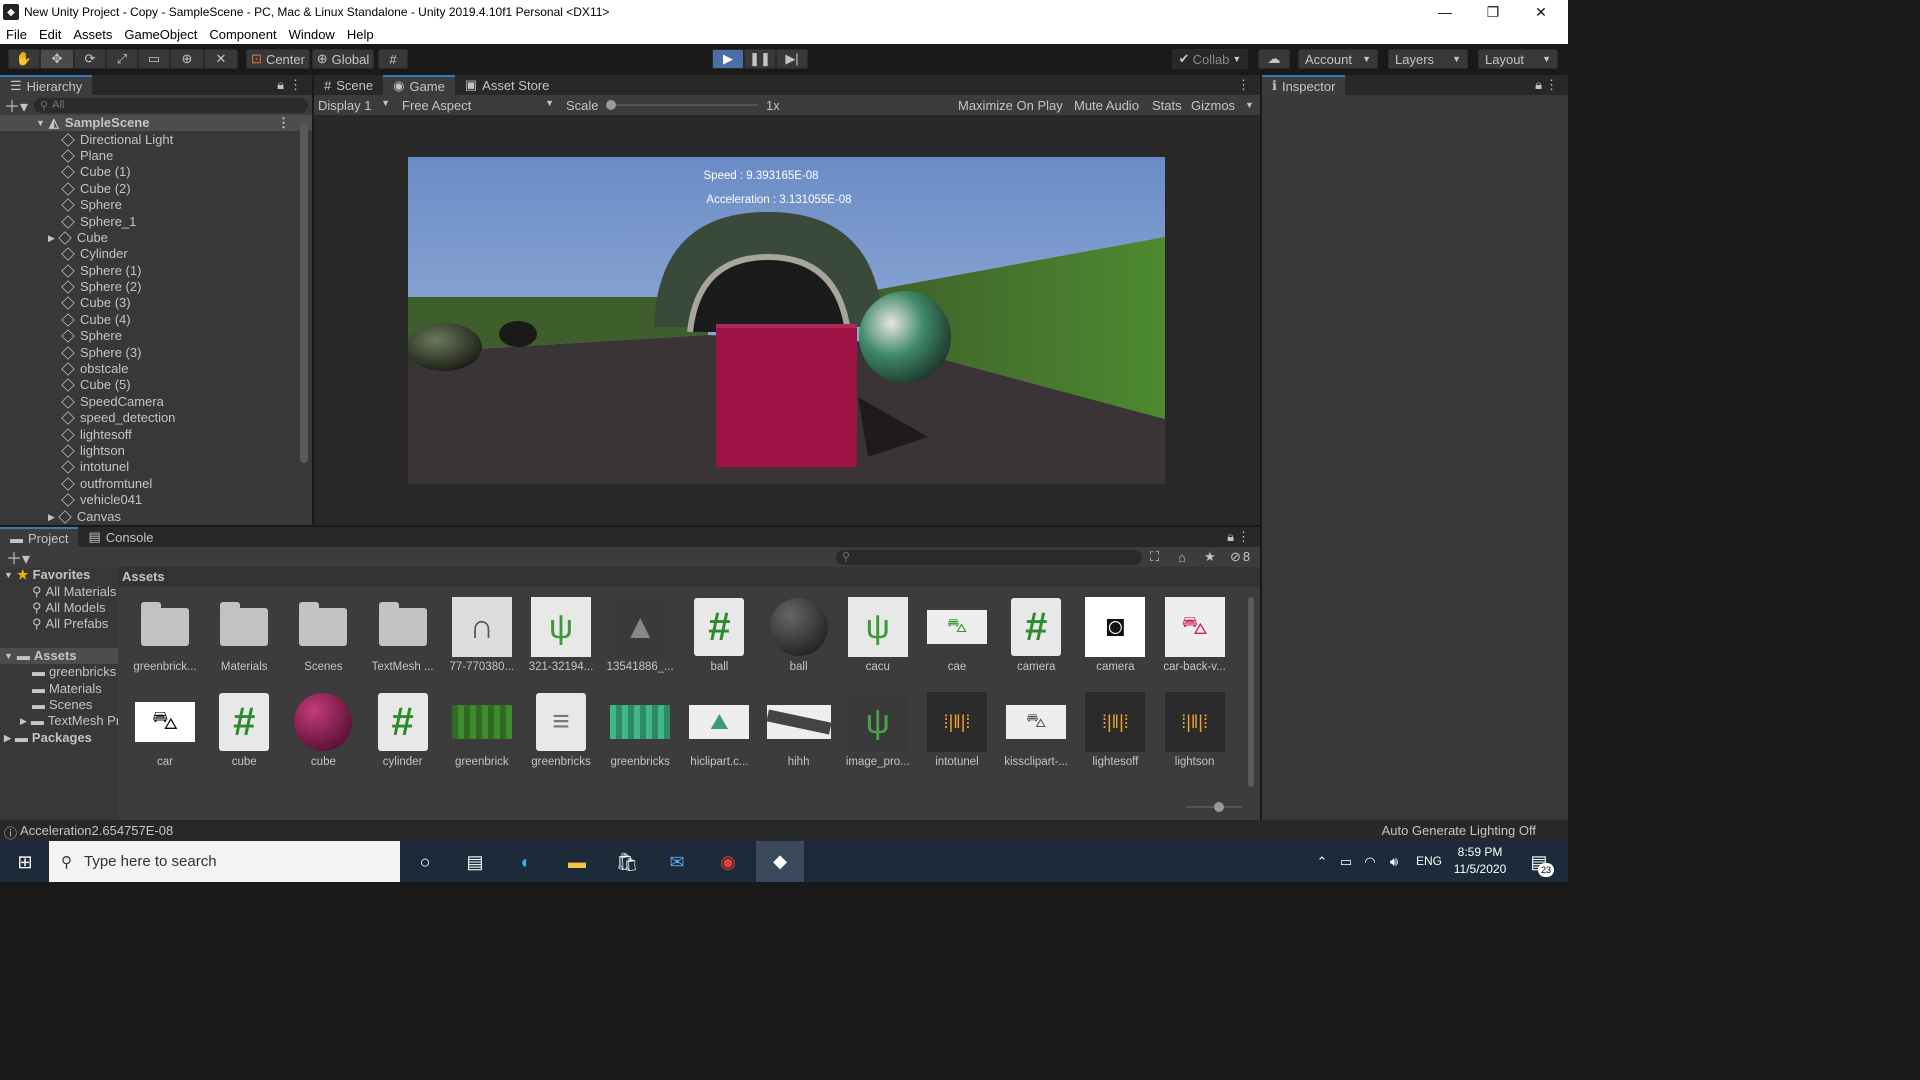 This screenshot has height=1080, width=1920. I want to click on hierarchy-item: obstcale, so click(156, 369).